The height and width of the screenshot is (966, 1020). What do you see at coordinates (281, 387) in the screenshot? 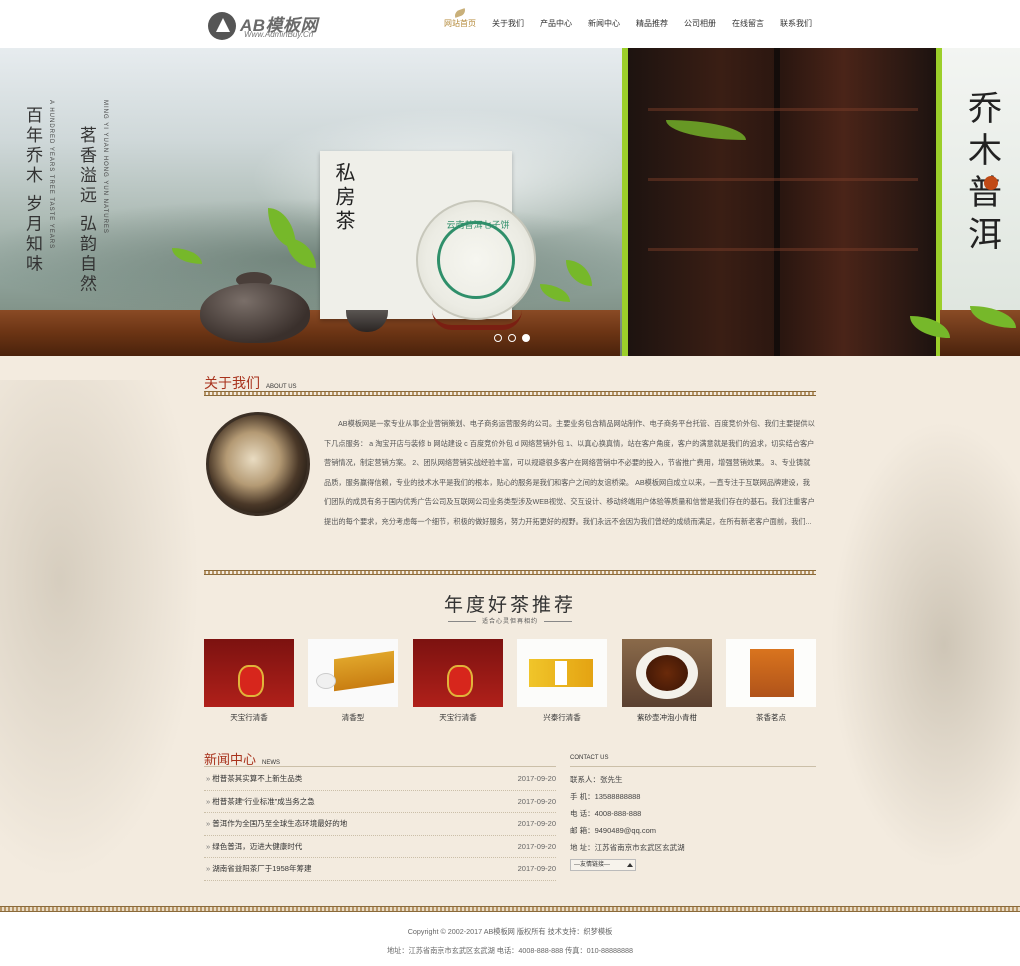
I see `about-heading-en: ABOUT US` at bounding box center [281, 387].